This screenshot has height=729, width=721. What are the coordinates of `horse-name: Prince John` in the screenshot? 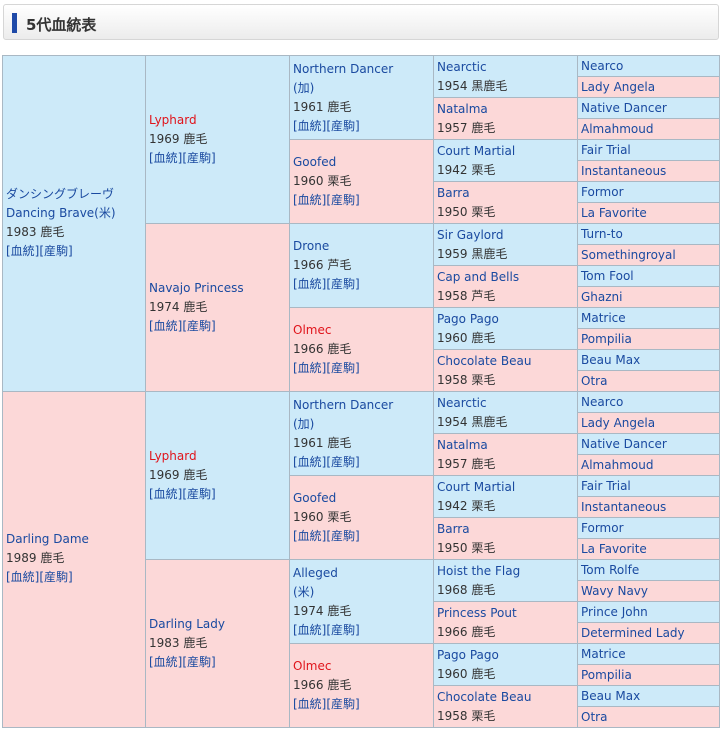 It's located at (614, 612).